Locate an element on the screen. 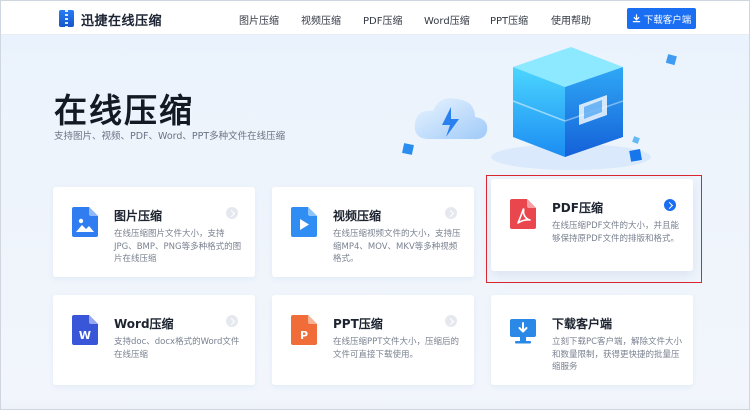 Image resolution: width=750 pixels, height=410 pixels. compression-cube-illustration is located at coordinates (539, 108).